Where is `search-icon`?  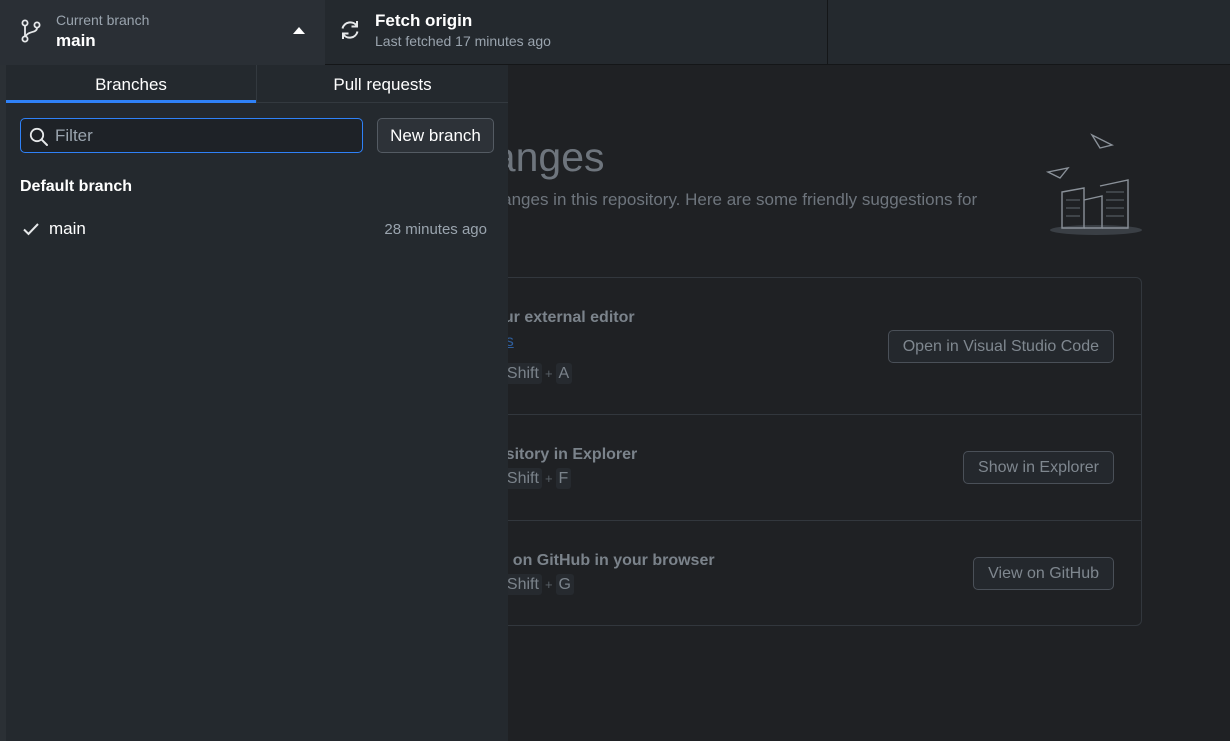 search-icon is located at coordinates (39, 139).